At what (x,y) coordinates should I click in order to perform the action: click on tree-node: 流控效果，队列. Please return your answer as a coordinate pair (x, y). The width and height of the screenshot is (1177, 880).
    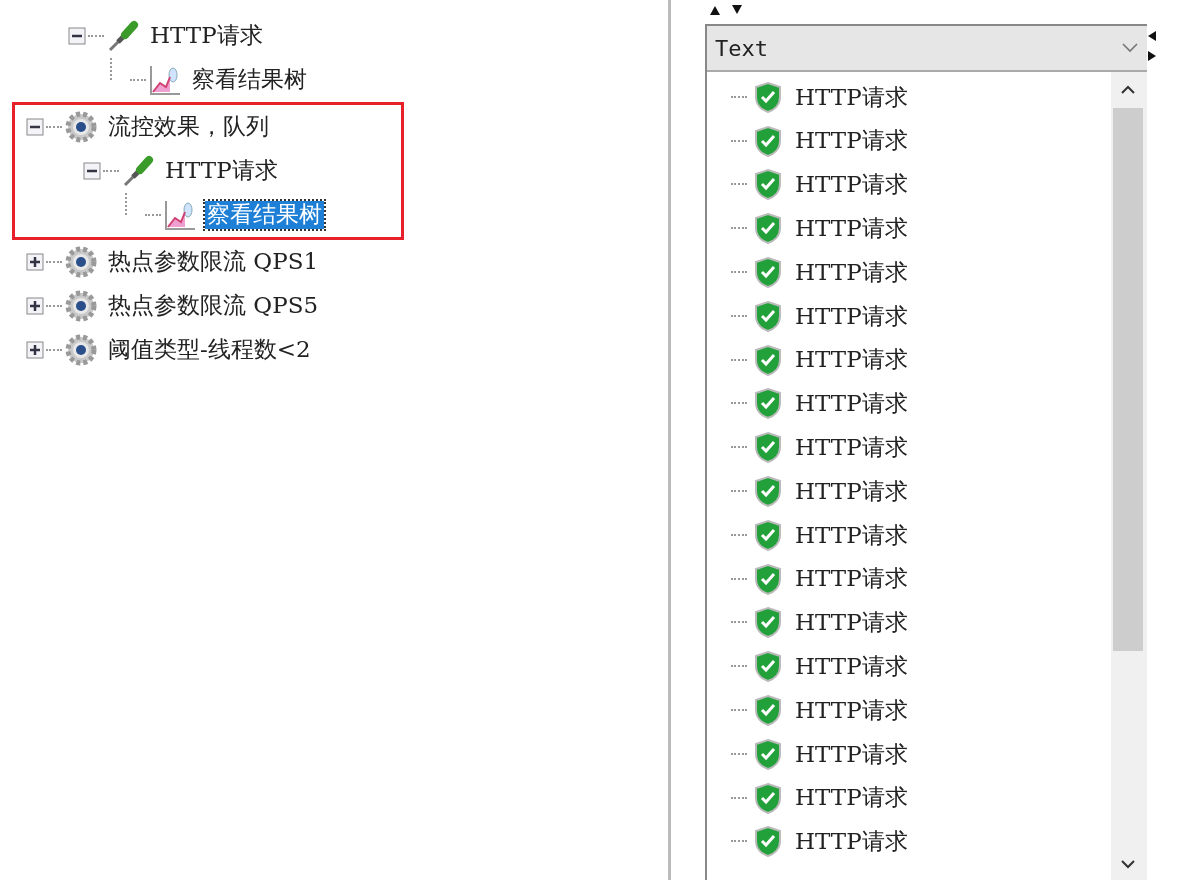
    Looking at the image, I should click on (188, 127).